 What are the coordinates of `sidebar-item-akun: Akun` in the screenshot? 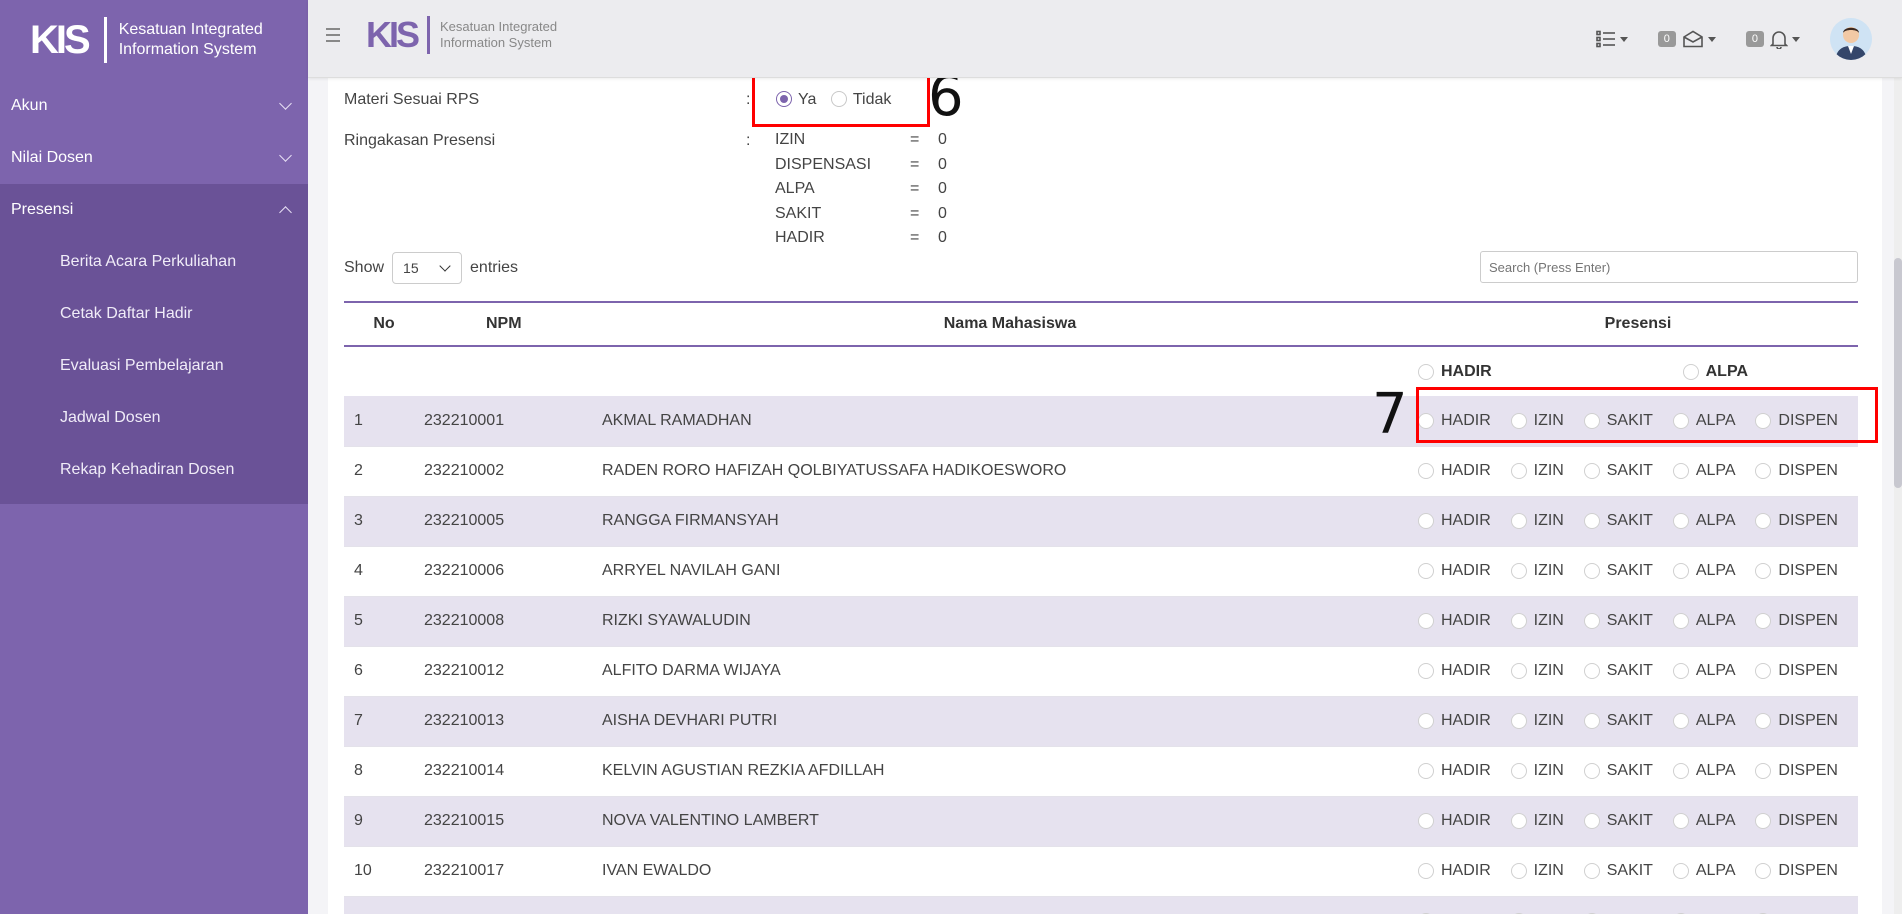 It's located at (154, 106).